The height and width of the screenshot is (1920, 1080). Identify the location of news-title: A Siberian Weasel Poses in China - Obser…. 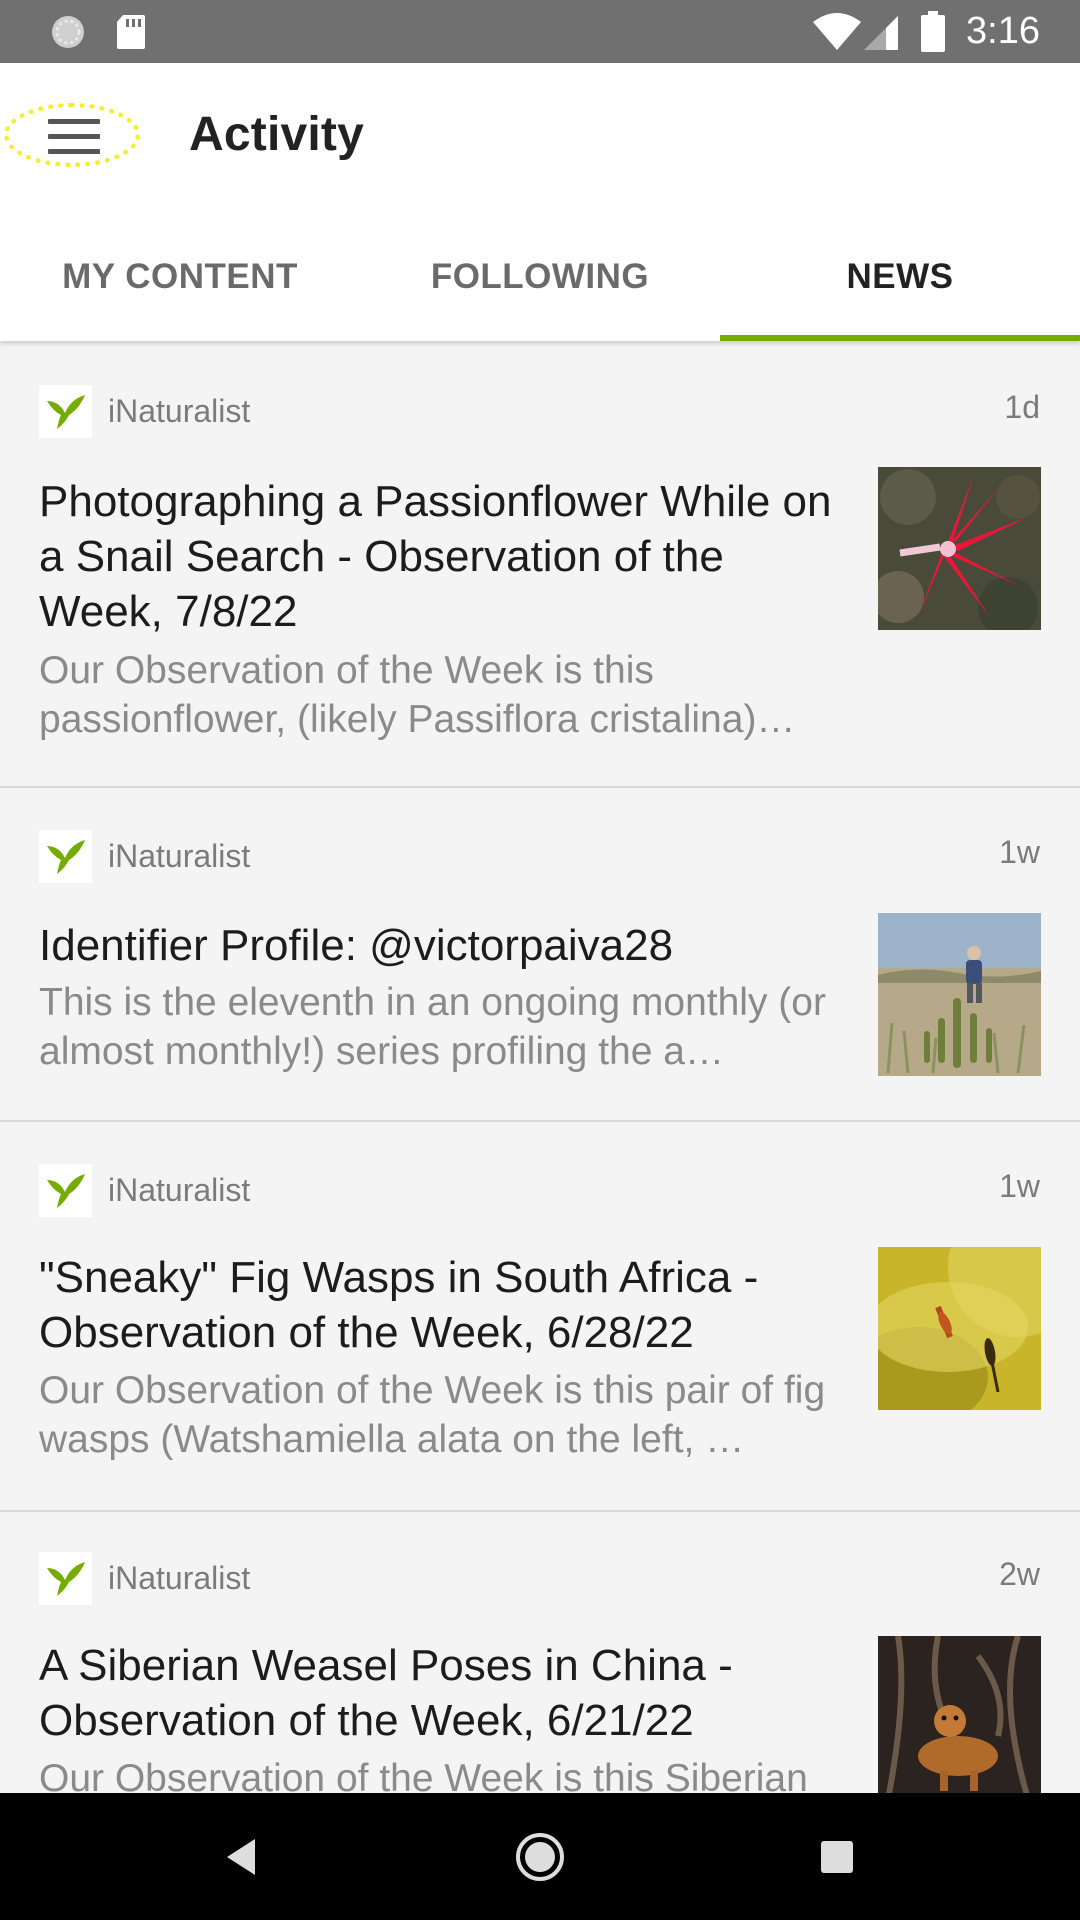
(386, 1693).